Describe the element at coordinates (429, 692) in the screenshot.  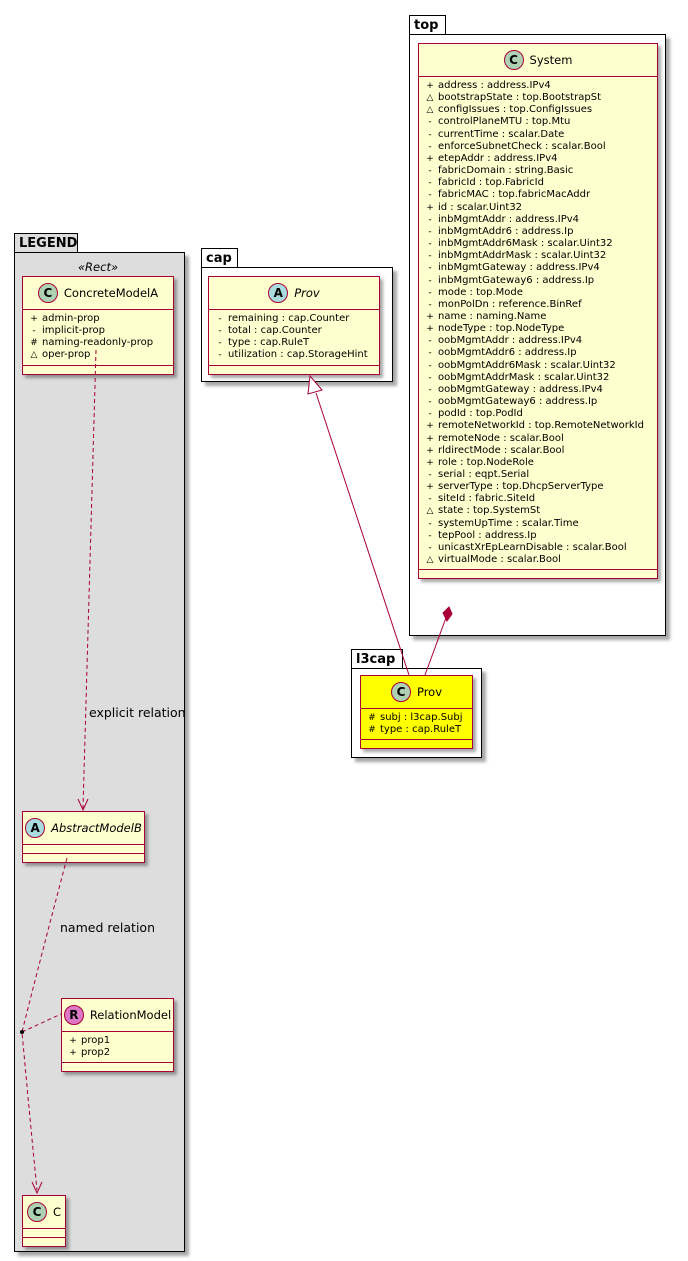
I see `class-l3cap-prov-name: Prov` at that location.